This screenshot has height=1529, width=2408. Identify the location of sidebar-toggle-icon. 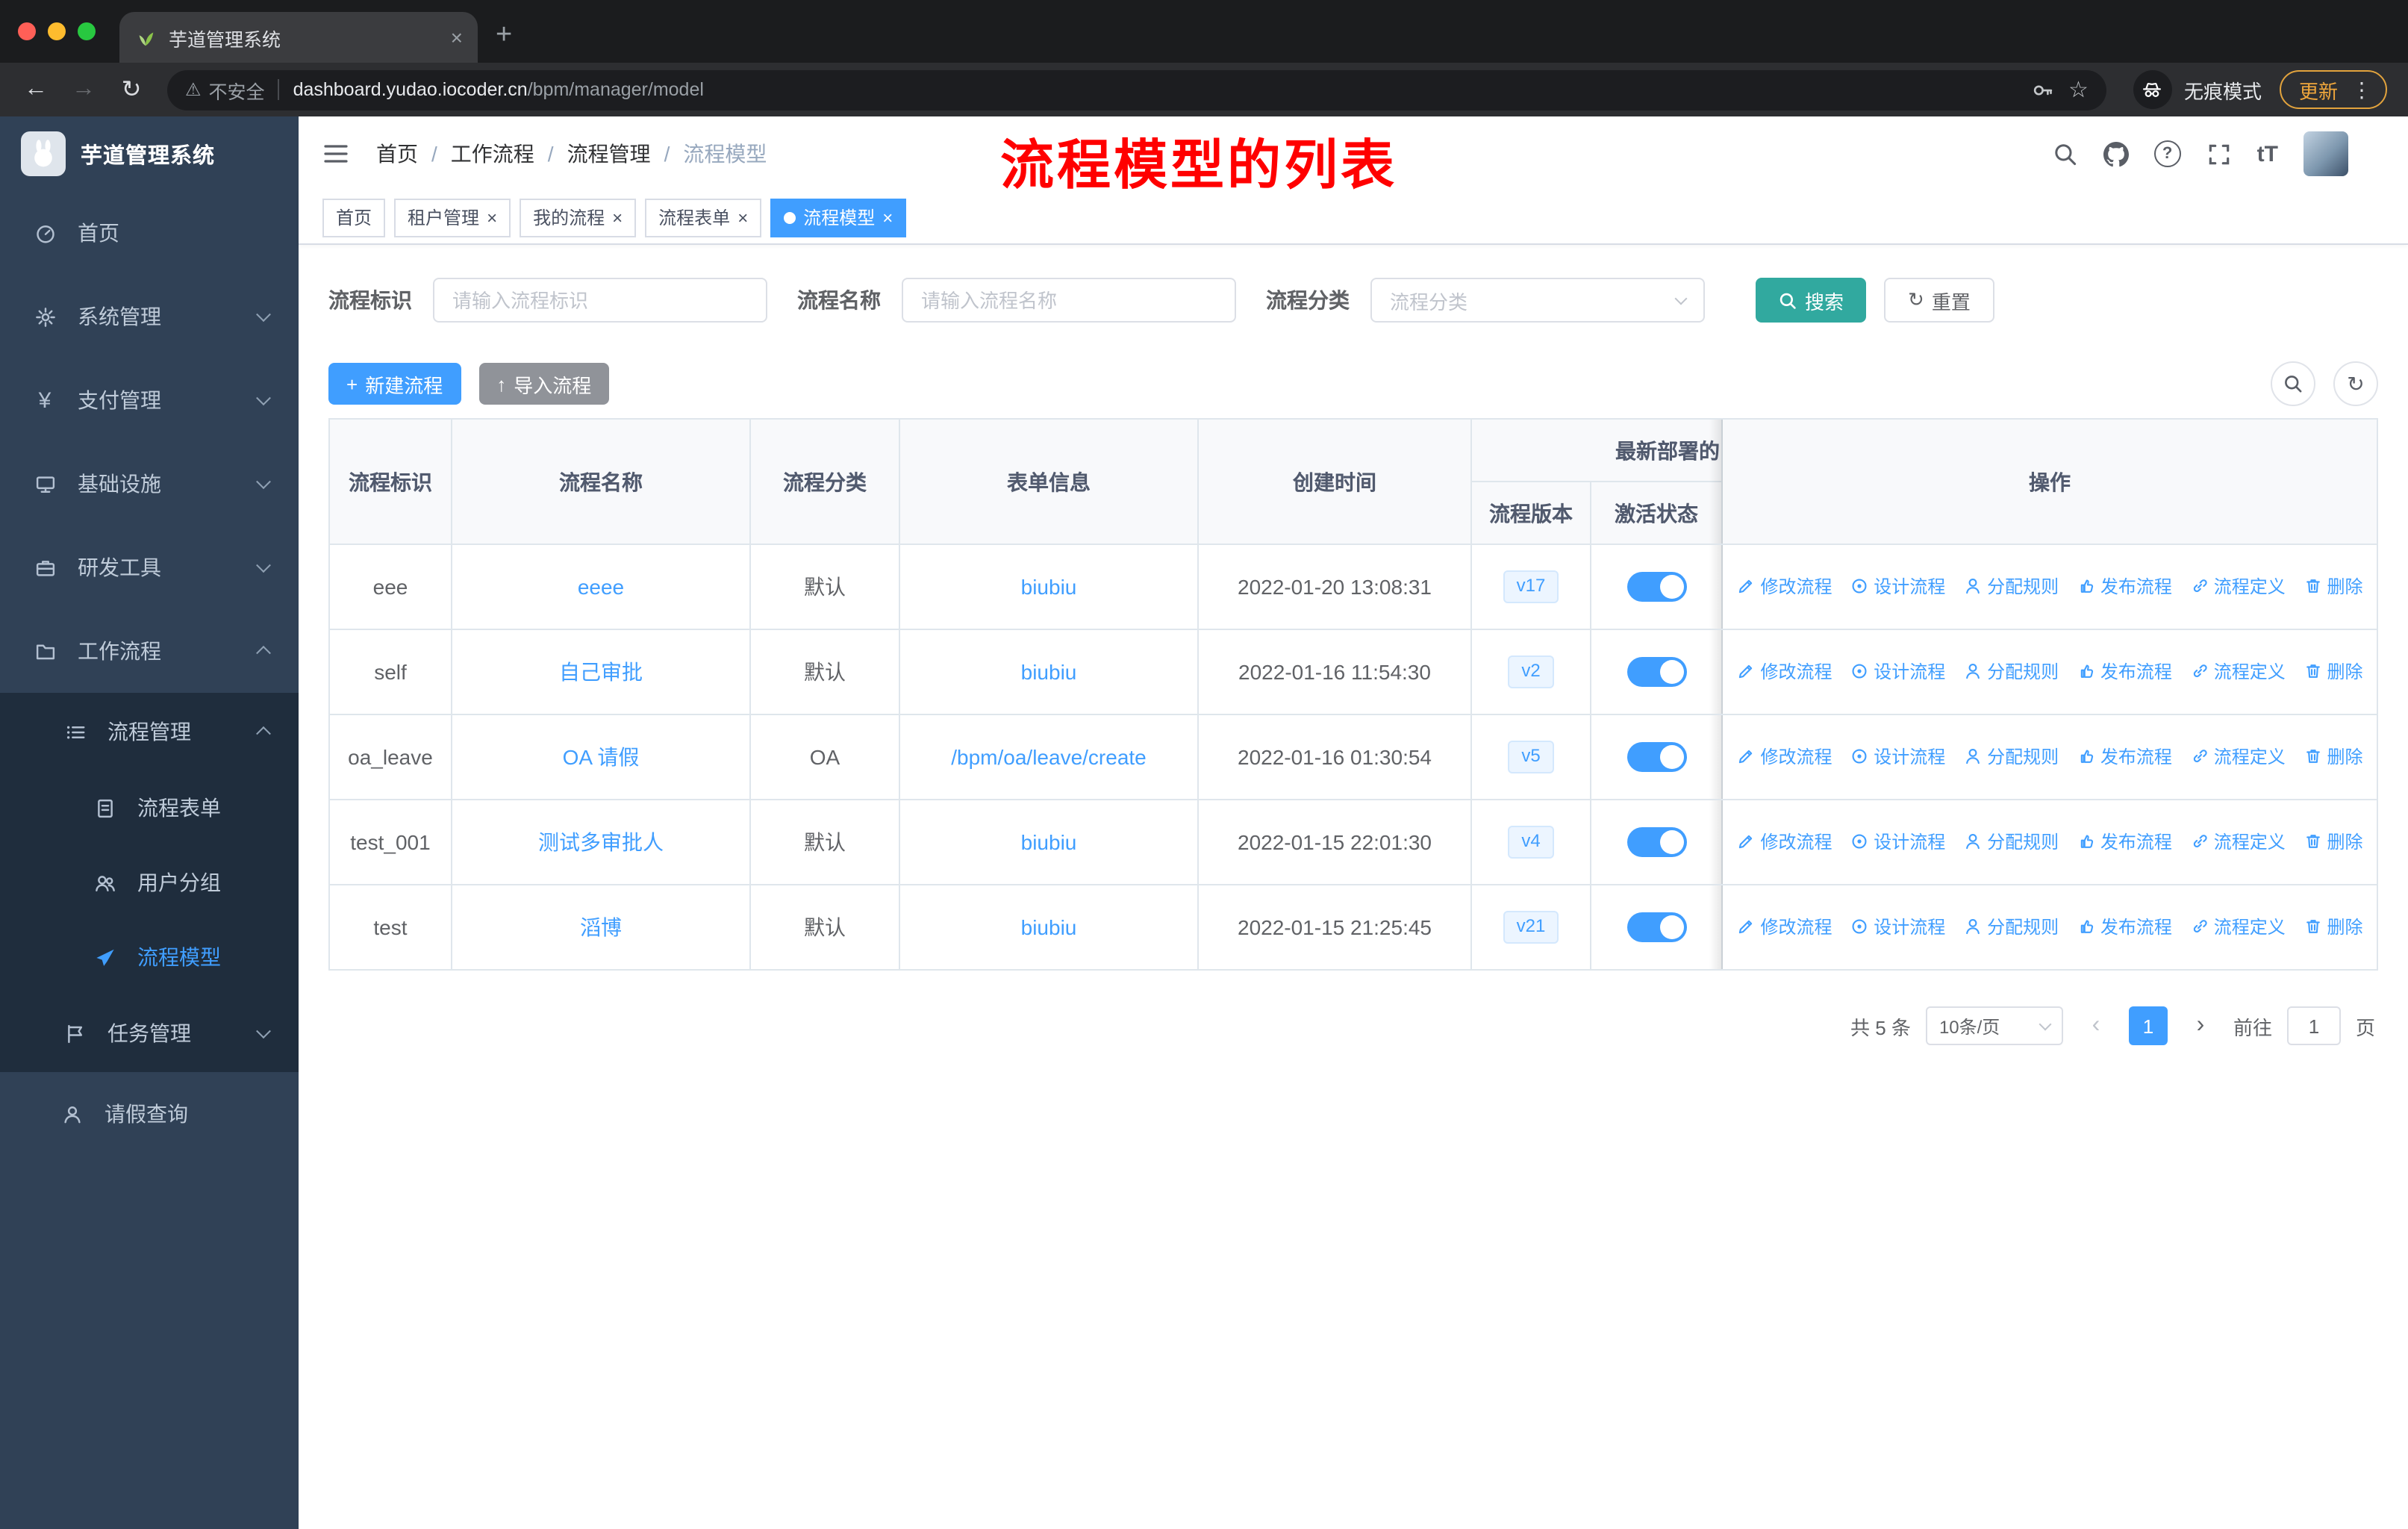
(335, 153).